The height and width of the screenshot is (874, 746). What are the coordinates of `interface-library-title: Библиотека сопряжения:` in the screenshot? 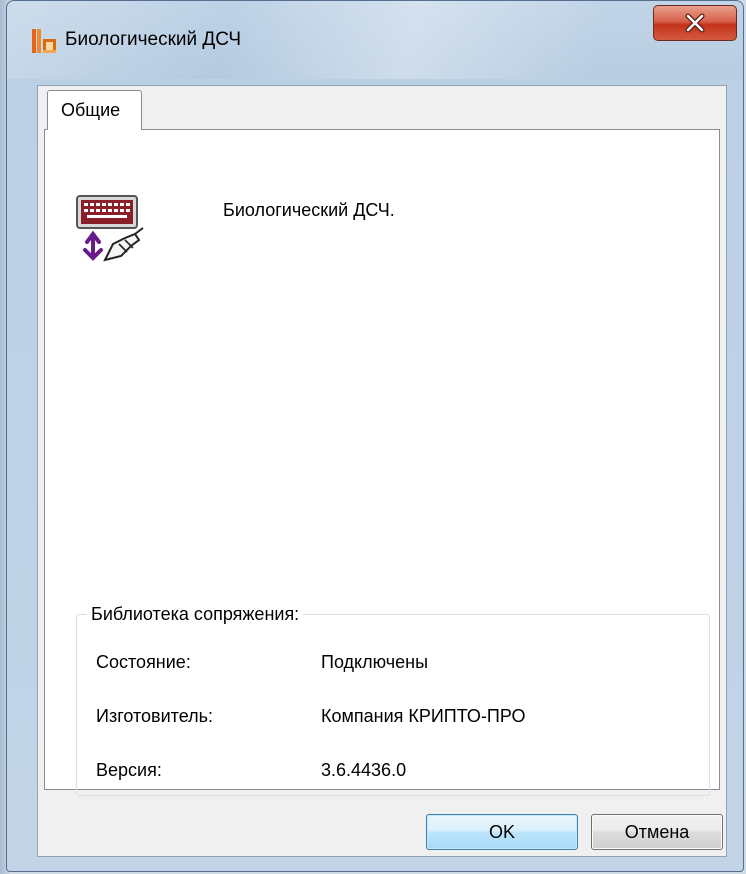 It's located at (195, 614).